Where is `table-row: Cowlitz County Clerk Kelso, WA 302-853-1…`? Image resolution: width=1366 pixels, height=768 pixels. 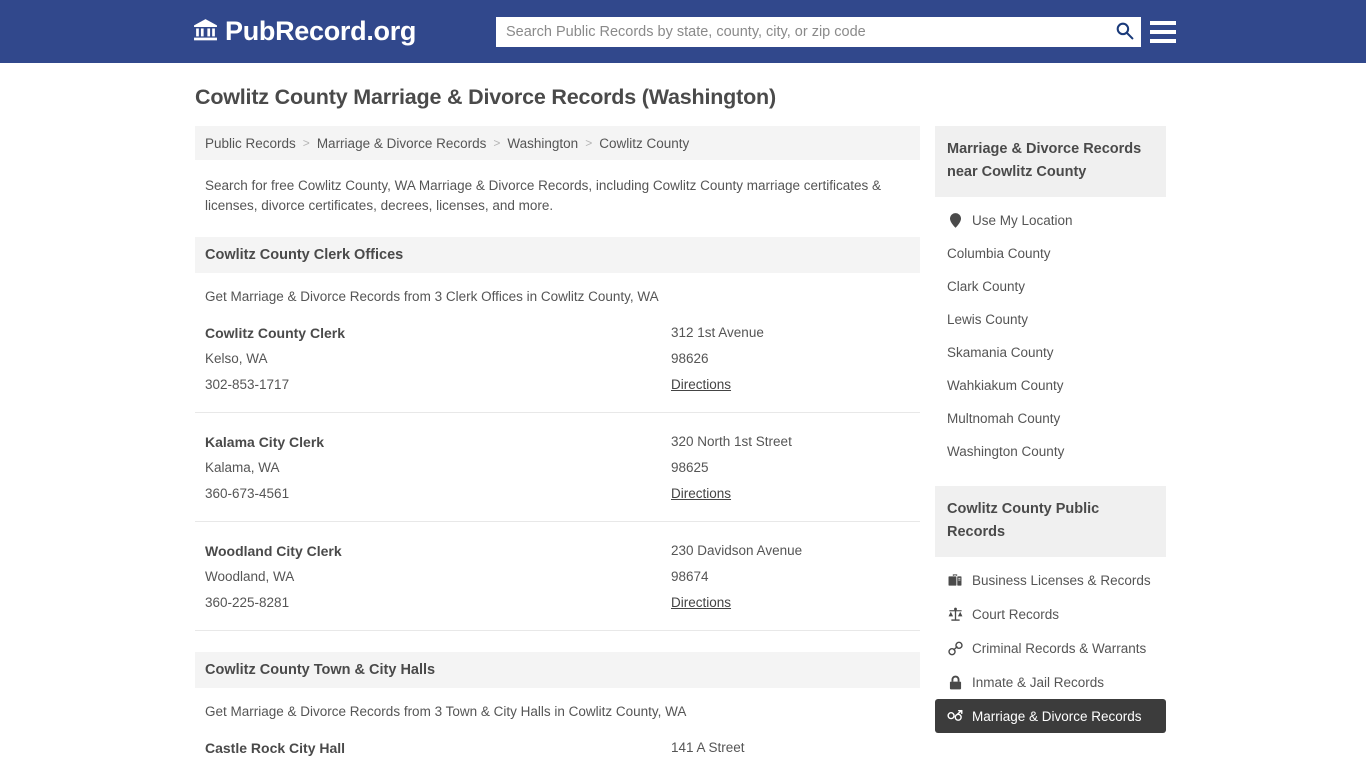
table-row: Cowlitz County Clerk Kelso, WA 302-853-1… is located at coordinates (557, 358).